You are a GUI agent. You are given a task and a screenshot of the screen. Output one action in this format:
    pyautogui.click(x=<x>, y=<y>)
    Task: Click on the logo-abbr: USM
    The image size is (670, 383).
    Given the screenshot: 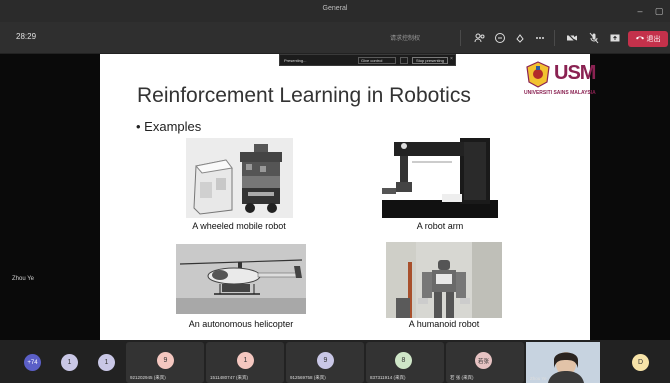 What is the action you would take?
    pyautogui.click(x=575, y=73)
    